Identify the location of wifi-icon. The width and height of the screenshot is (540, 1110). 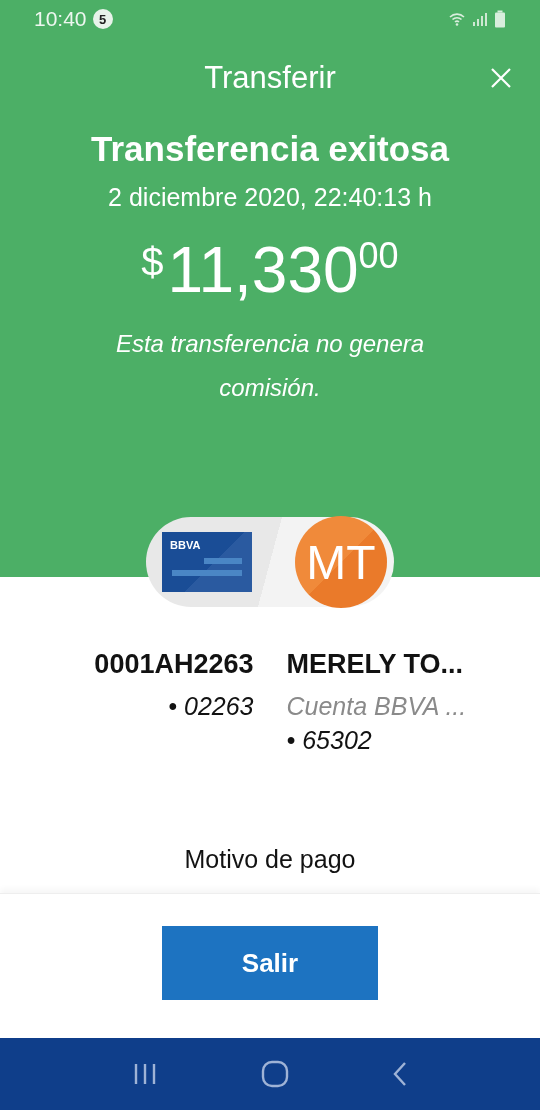
(457, 19).